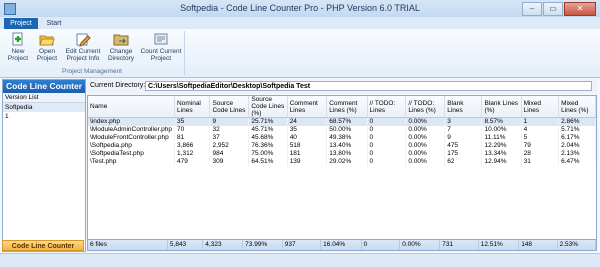 The width and height of the screenshot is (600, 267). I want to click on version-item-project: Softpedia, so click(44, 107).